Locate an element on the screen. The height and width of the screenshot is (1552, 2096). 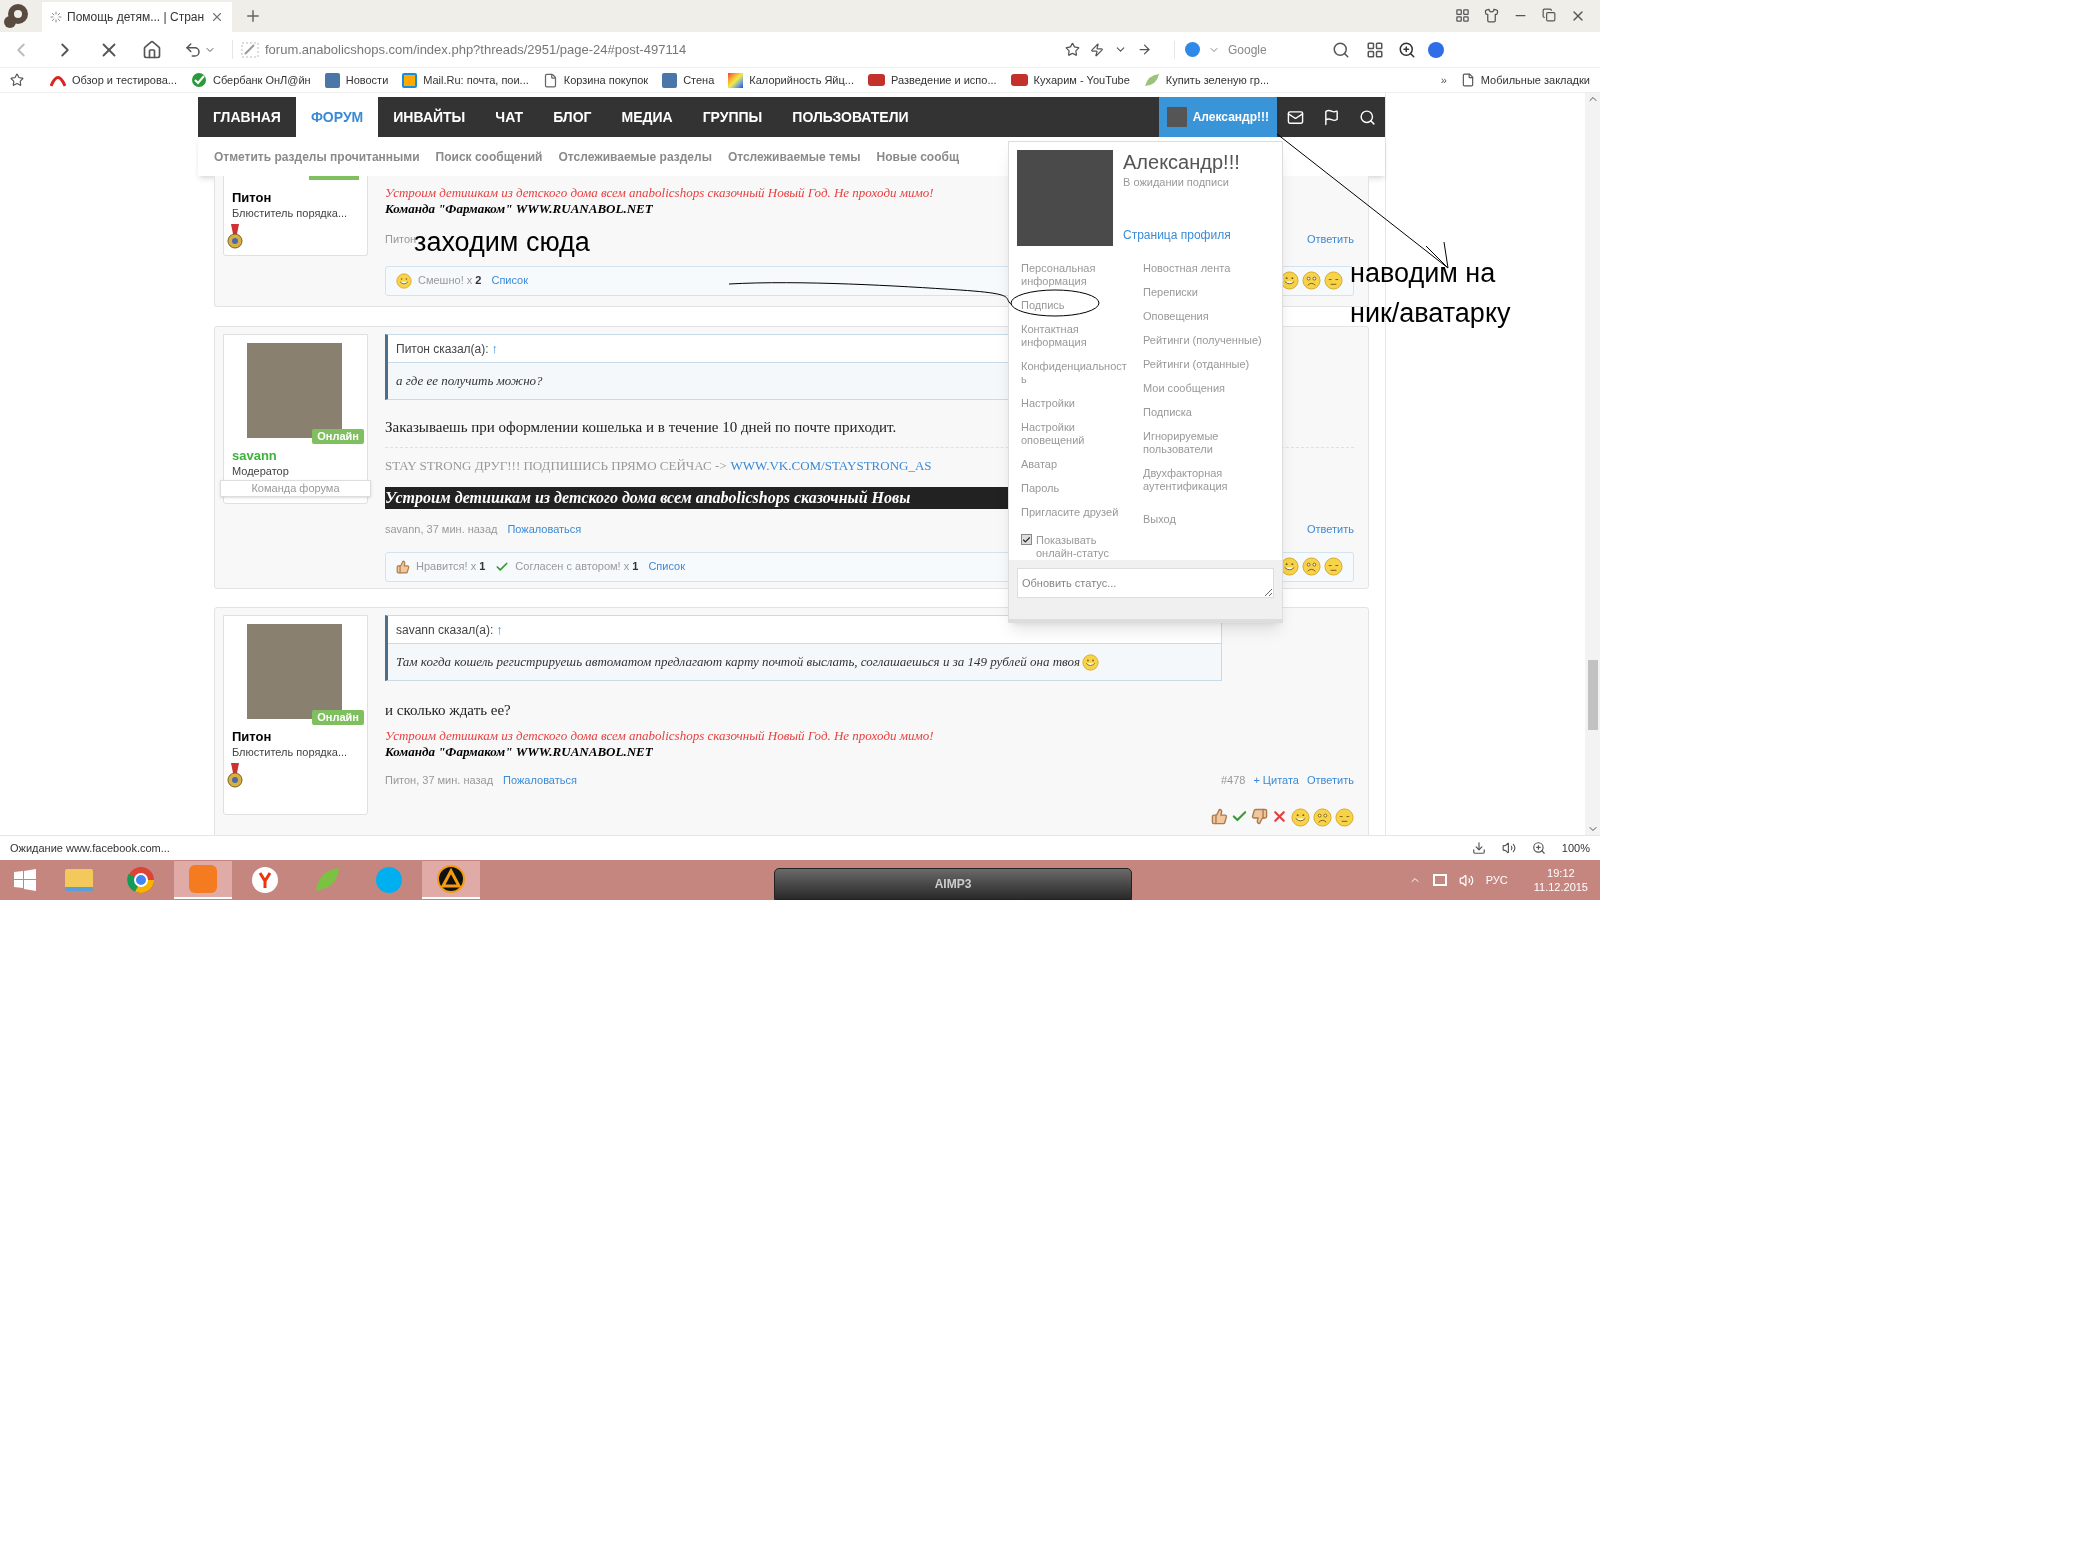
menu-item: Новостная лента is located at coordinates (1206, 268).